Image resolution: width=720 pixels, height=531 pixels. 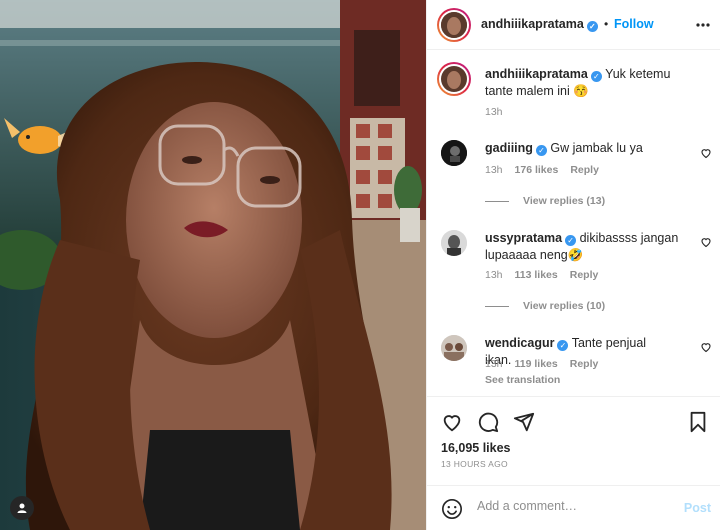 What do you see at coordinates (509, 148) in the screenshot?
I see `comment-username: gadiiing` at bounding box center [509, 148].